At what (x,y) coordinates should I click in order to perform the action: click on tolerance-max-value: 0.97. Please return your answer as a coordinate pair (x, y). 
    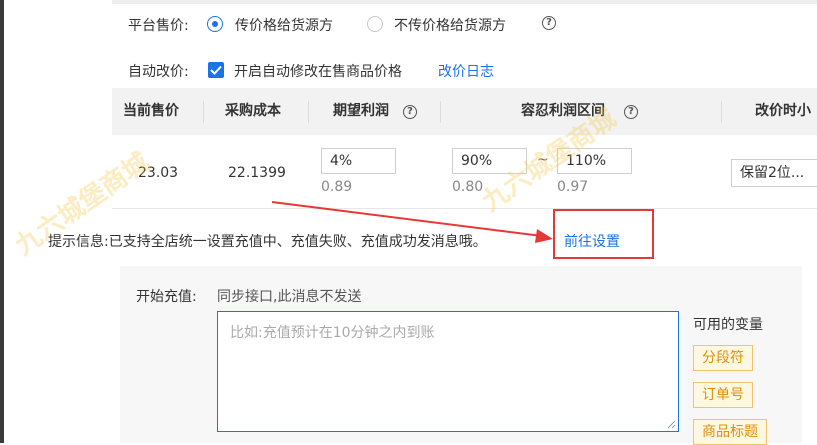
    Looking at the image, I should click on (573, 187).